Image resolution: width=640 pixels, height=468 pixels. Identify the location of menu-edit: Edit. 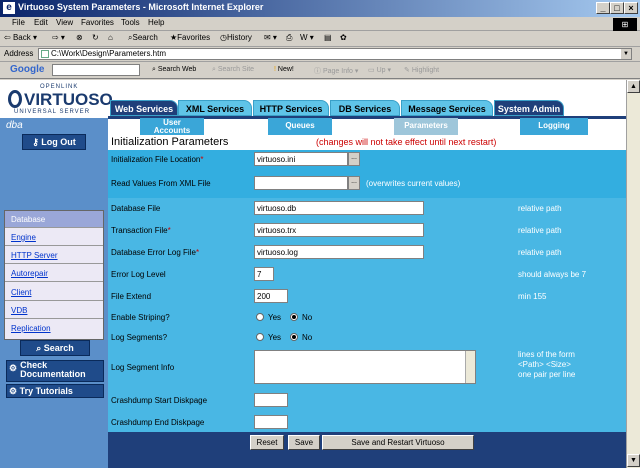
(41, 22).